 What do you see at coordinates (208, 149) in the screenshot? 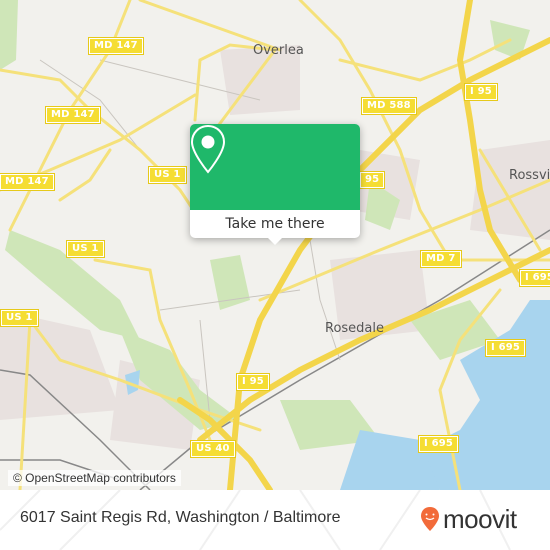
I see `map-pin-icon` at bounding box center [208, 149].